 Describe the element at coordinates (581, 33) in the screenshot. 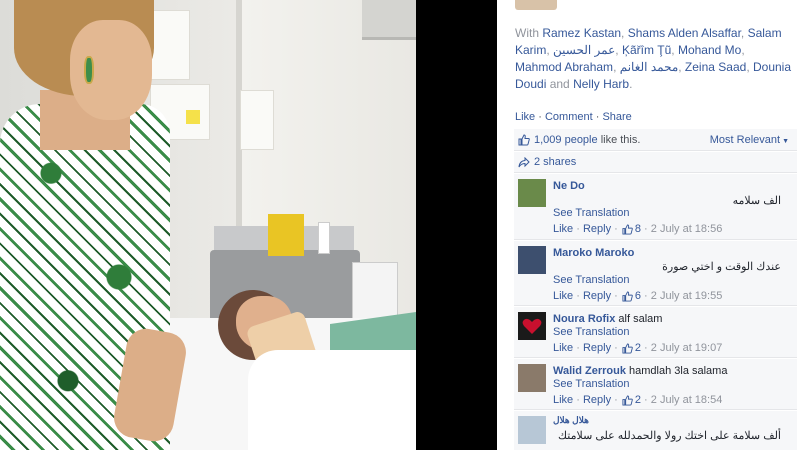

I see `tagged-name-link: Ramez Kastan` at that location.